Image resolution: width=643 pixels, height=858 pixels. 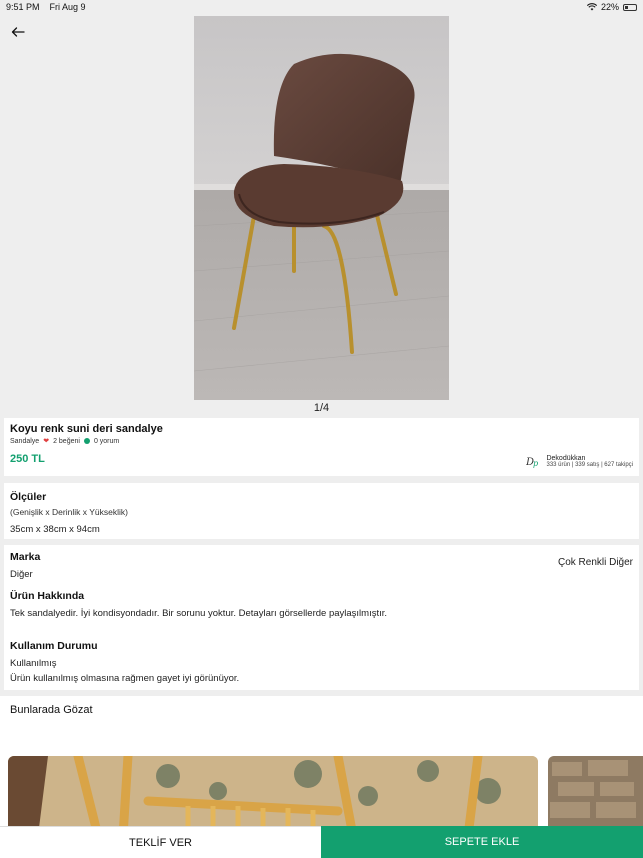 I want to click on brand-value: Diğer, so click(x=21, y=574).